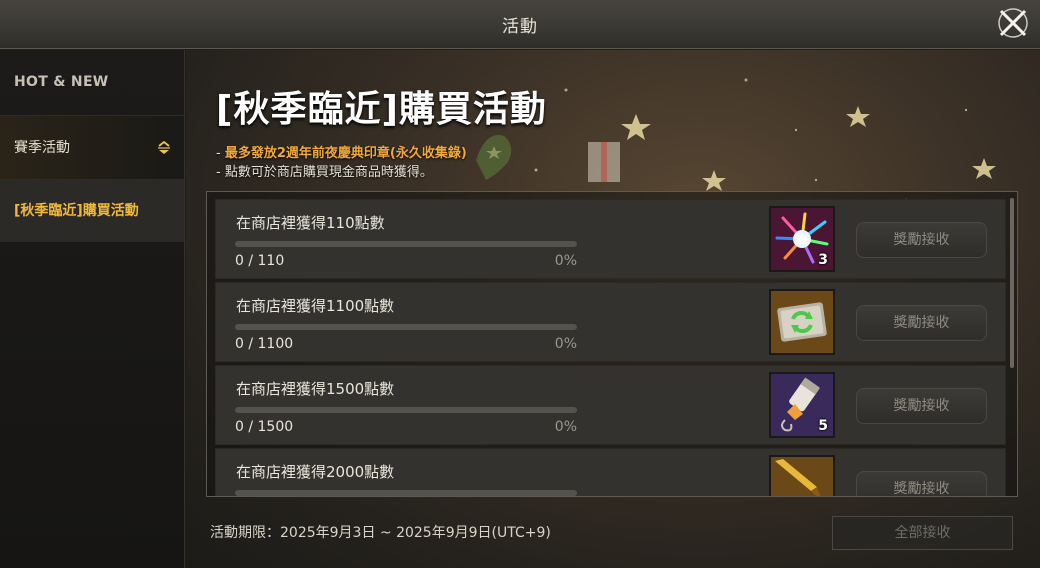 This screenshot has width=1040, height=568. I want to click on mission-row: 在商店裡獲得1100點數 0 / 1100 0% 獎勵接收, so click(610, 322).